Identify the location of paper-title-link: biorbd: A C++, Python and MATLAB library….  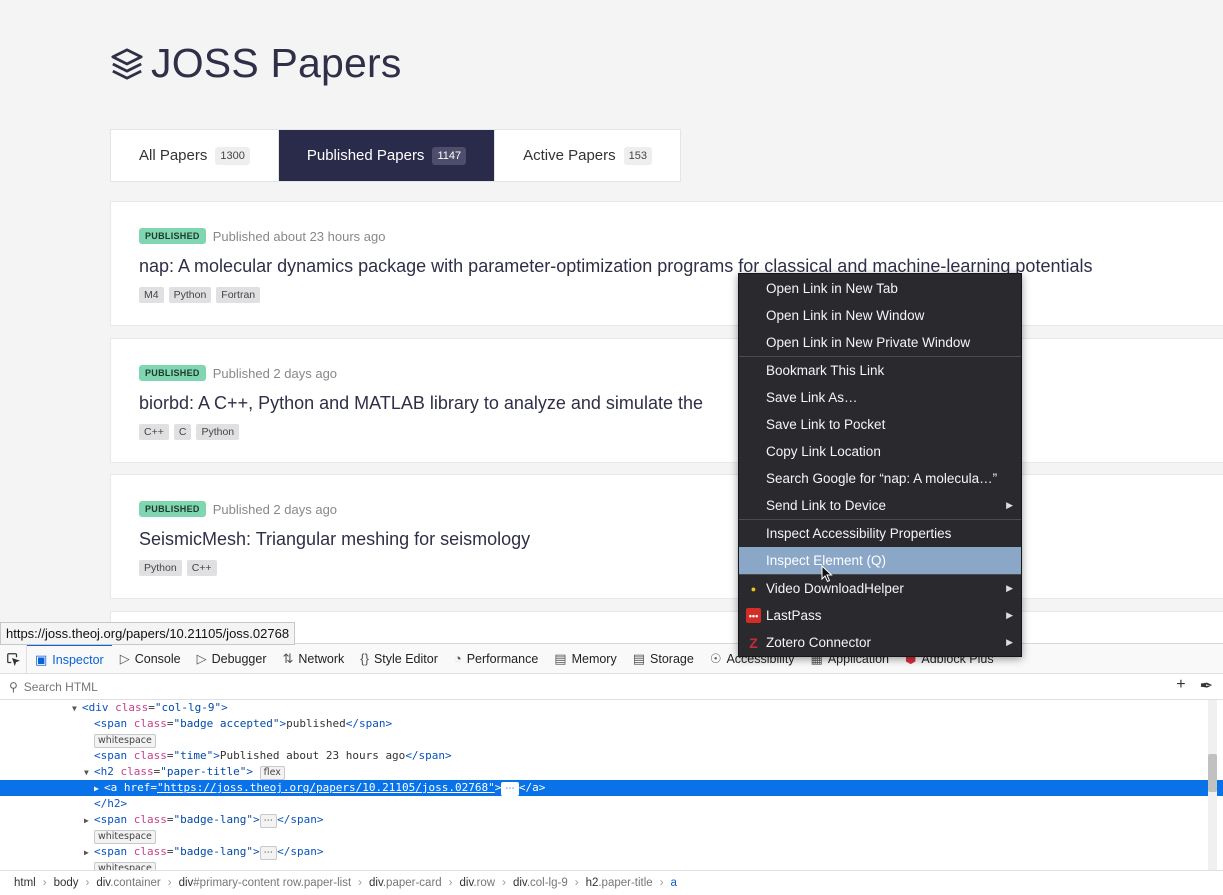
(671, 403).